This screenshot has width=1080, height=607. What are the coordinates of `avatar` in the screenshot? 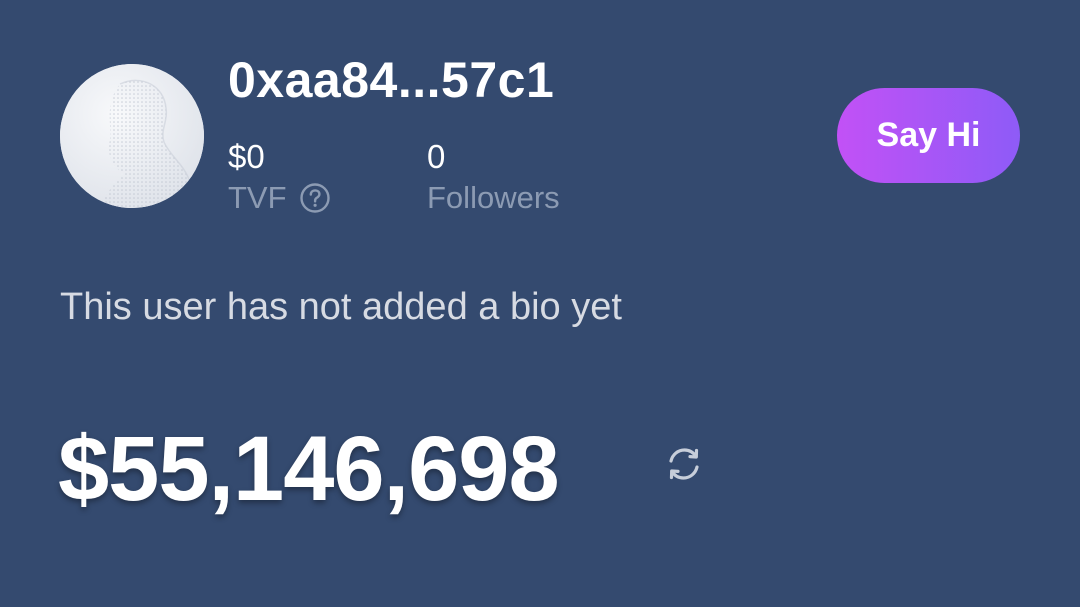 It's located at (132, 136).